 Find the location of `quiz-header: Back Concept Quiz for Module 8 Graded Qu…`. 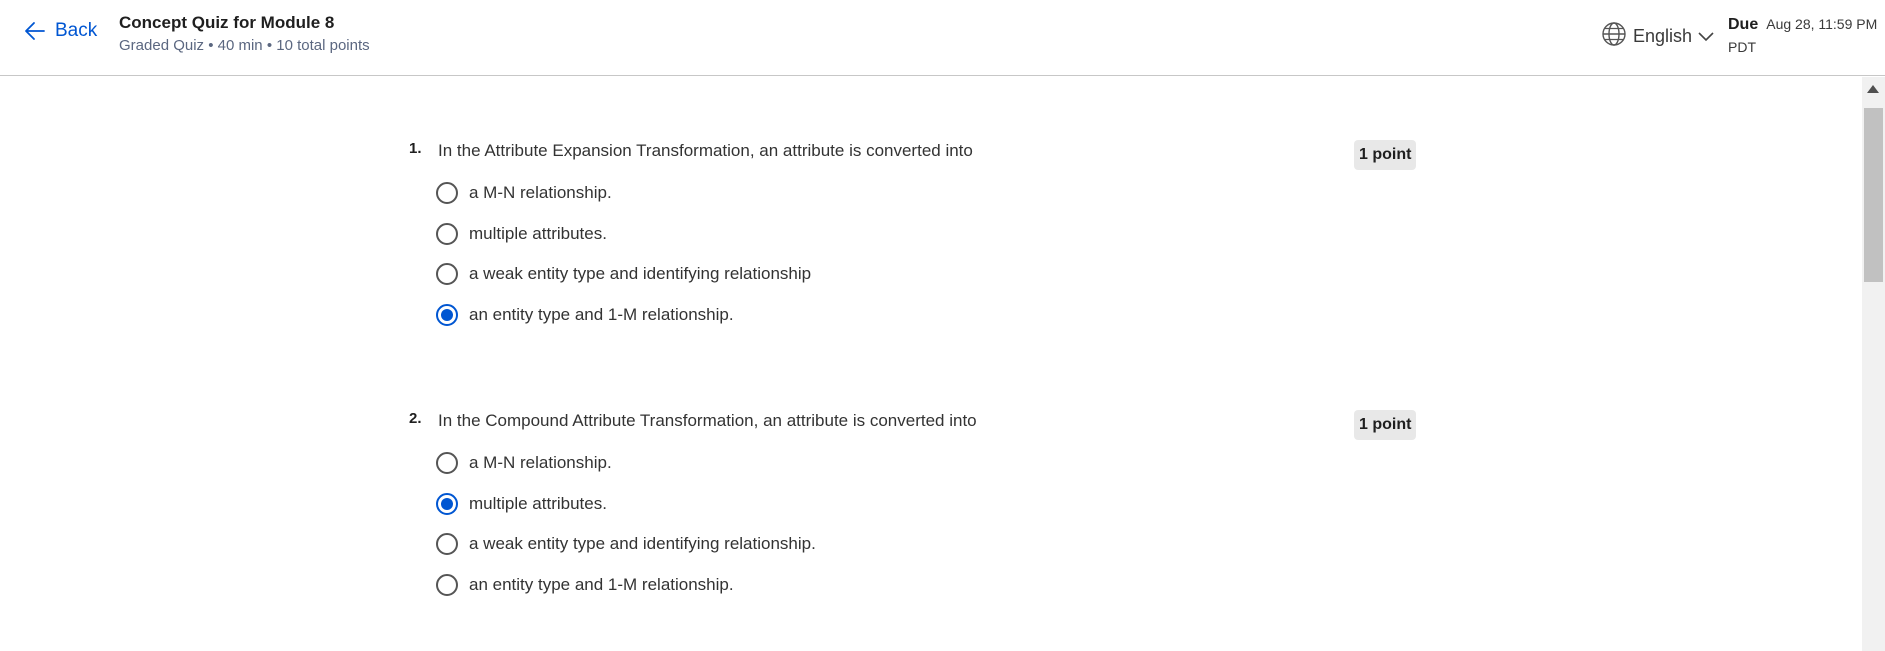

quiz-header: Back Concept Quiz for Module 8 Graded Qu… is located at coordinates (942, 38).